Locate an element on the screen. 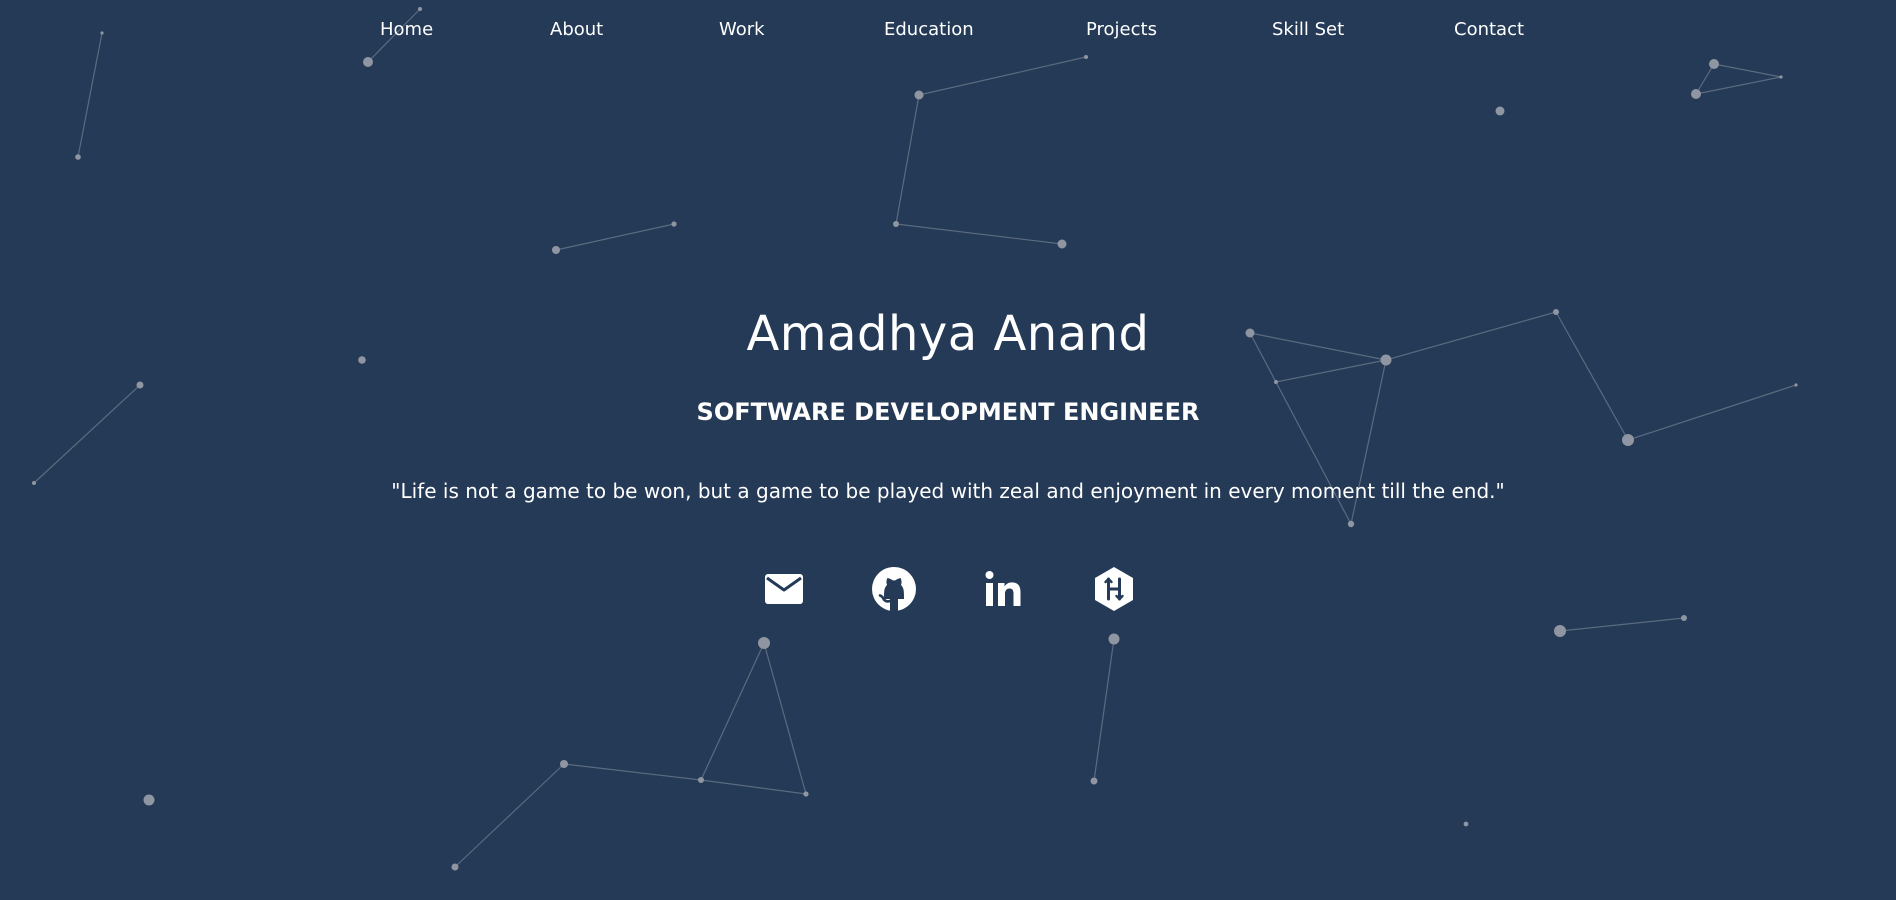  mail-icon is located at coordinates (784, 589).